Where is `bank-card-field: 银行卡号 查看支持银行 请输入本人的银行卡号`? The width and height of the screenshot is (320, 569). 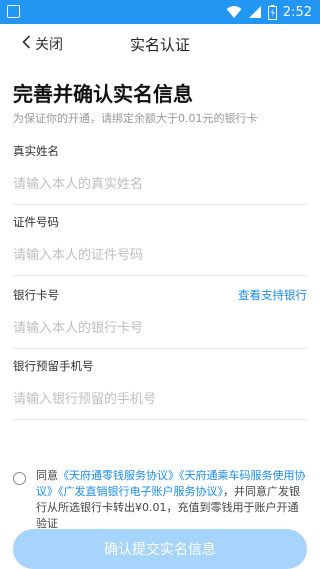
bank-card-field: 银行卡号 查看支持银行 请输入本人的银行卡号 is located at coordinates (160, 318).